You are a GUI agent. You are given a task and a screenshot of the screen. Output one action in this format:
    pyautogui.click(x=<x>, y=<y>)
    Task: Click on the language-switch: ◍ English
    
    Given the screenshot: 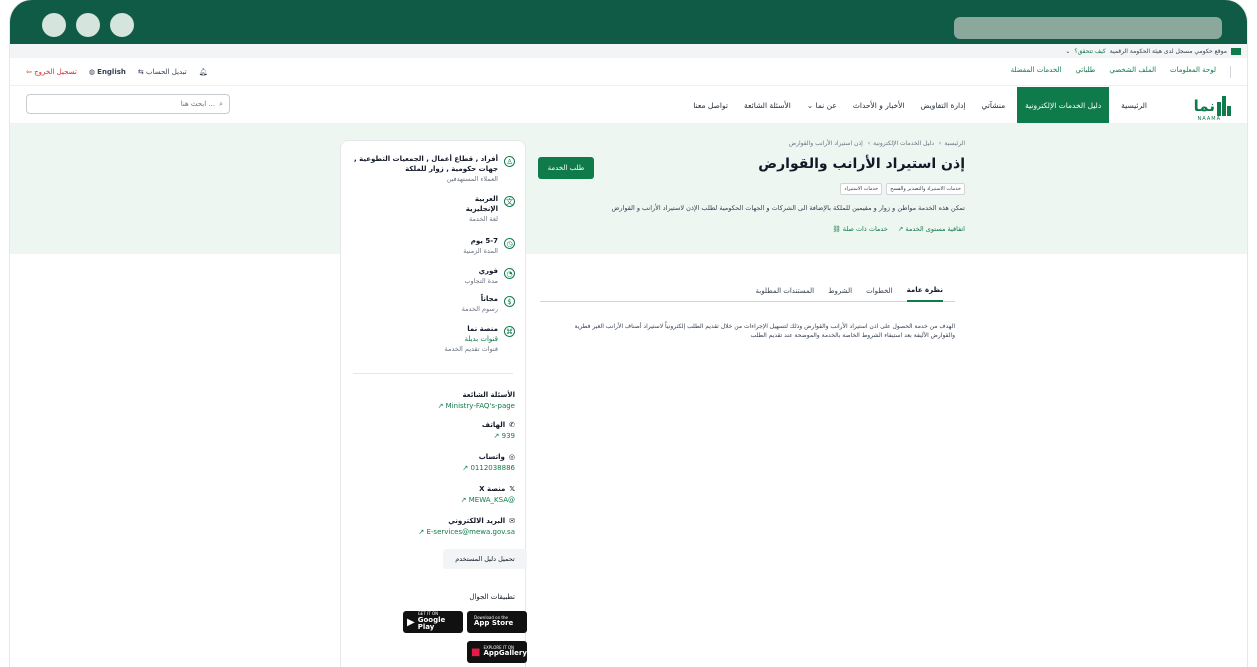 What is the action you would take?
    pyautogui.click(x=107, y=72)
    